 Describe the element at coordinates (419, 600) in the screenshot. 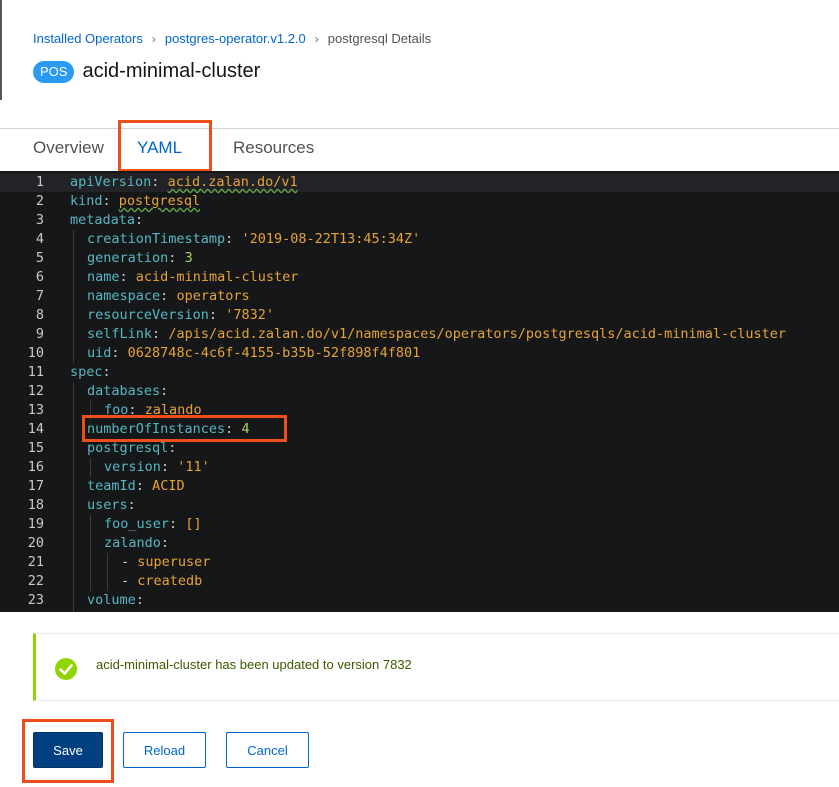

I see `code-line: 23 volume:` at that location.